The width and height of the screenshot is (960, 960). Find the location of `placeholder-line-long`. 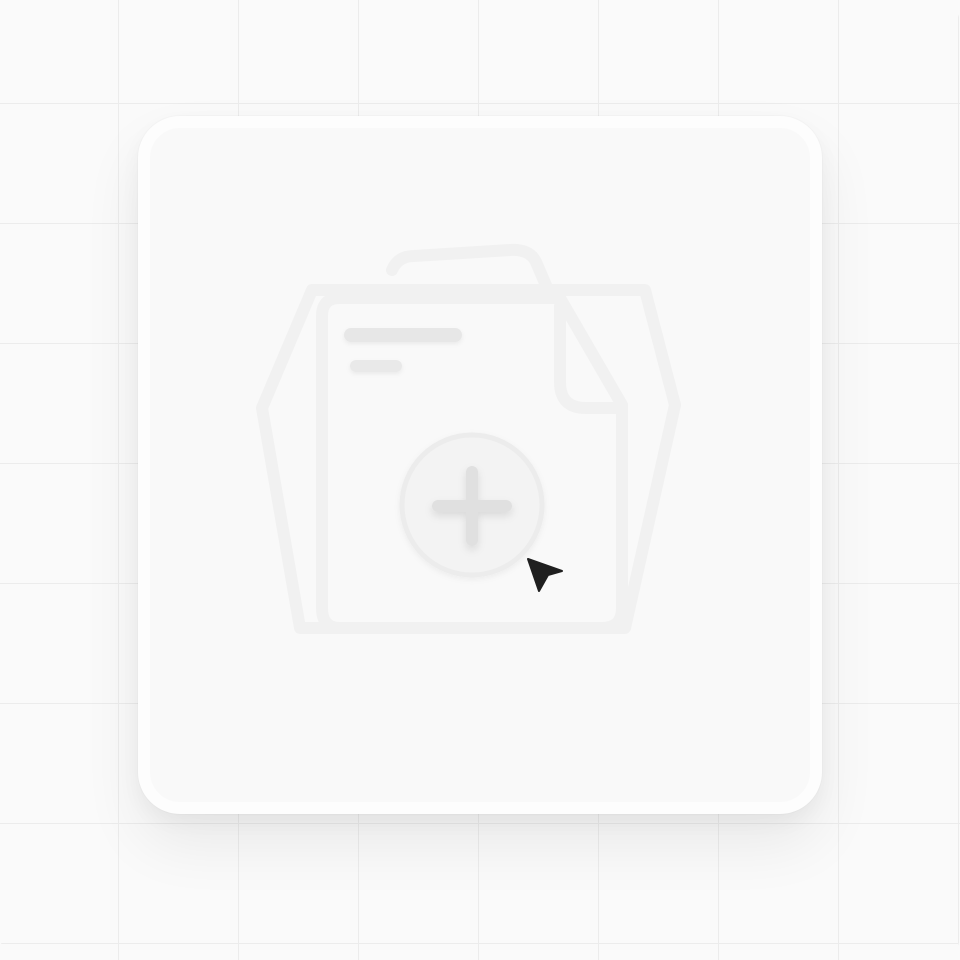

placeholder-line-long is located at coordinates (403, 335).